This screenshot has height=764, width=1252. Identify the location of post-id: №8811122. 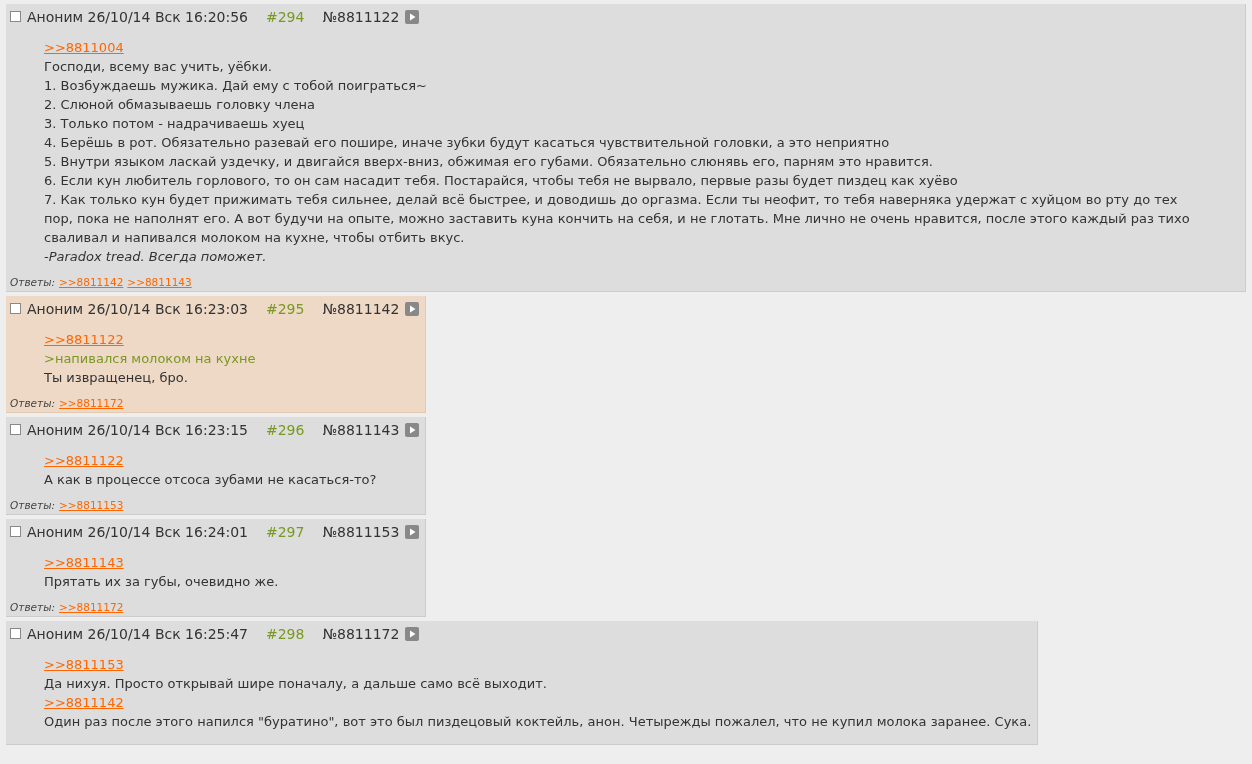
(361, 16).